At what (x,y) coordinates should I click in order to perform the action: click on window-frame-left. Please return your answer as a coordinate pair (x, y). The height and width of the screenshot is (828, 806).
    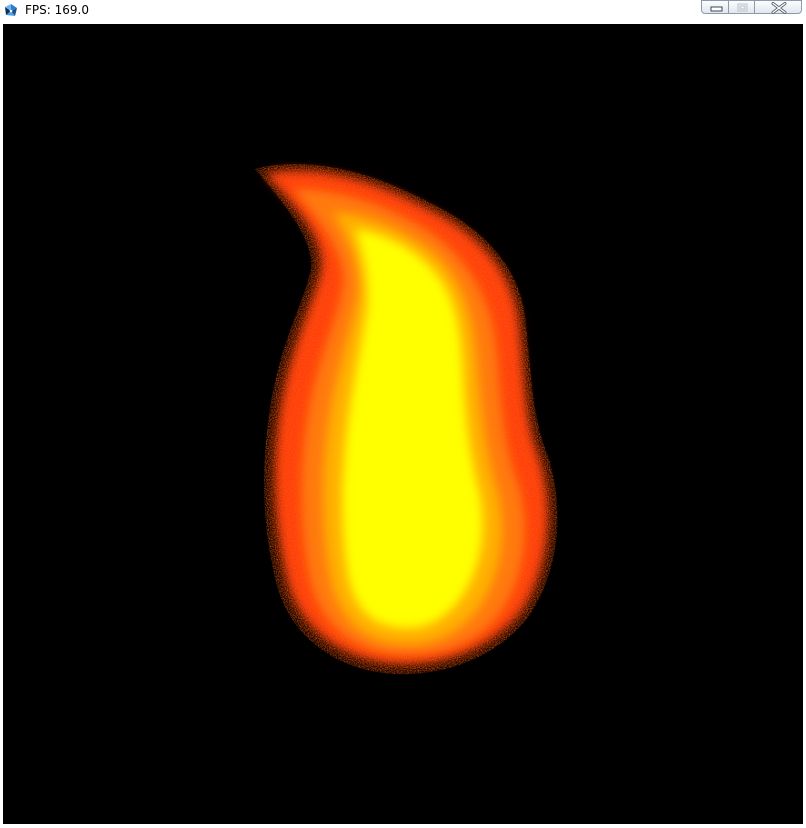
    Looking at the image, I should click on (1, 426).